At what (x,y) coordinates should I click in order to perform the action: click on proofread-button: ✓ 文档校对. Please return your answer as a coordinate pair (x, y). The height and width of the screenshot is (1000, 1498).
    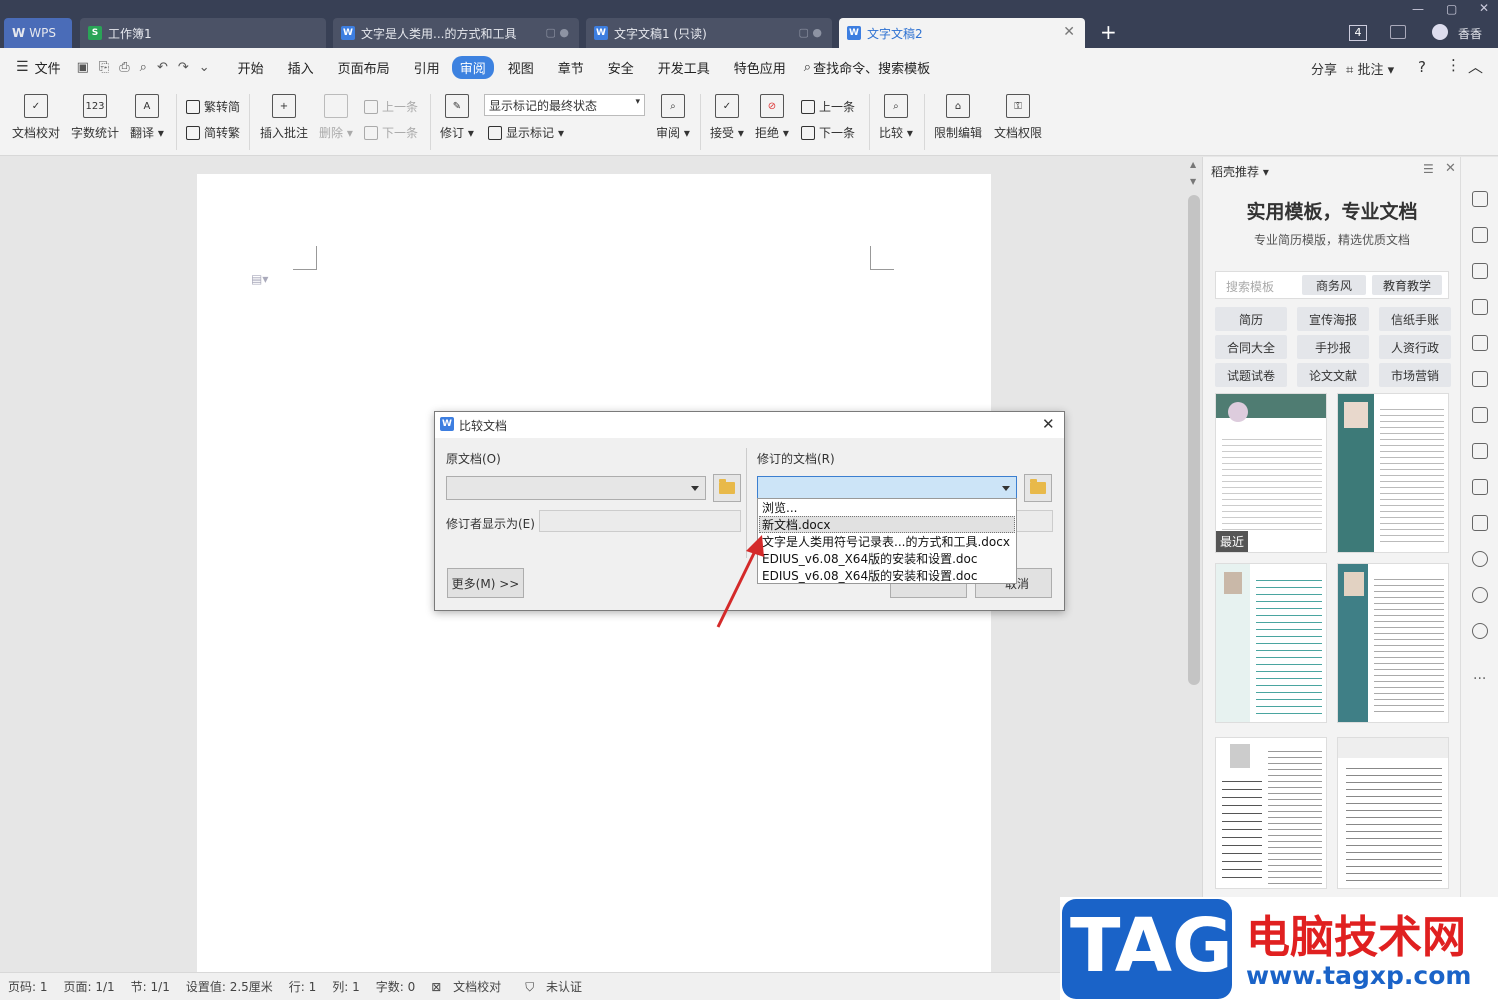
    Looking at the image, I should click on (36, 117).